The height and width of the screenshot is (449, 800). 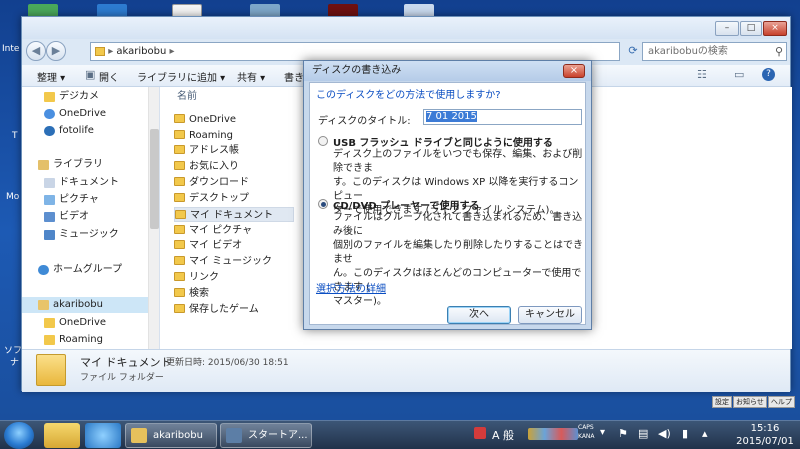 I want to click on library-icon, so click(x=43, y=165).